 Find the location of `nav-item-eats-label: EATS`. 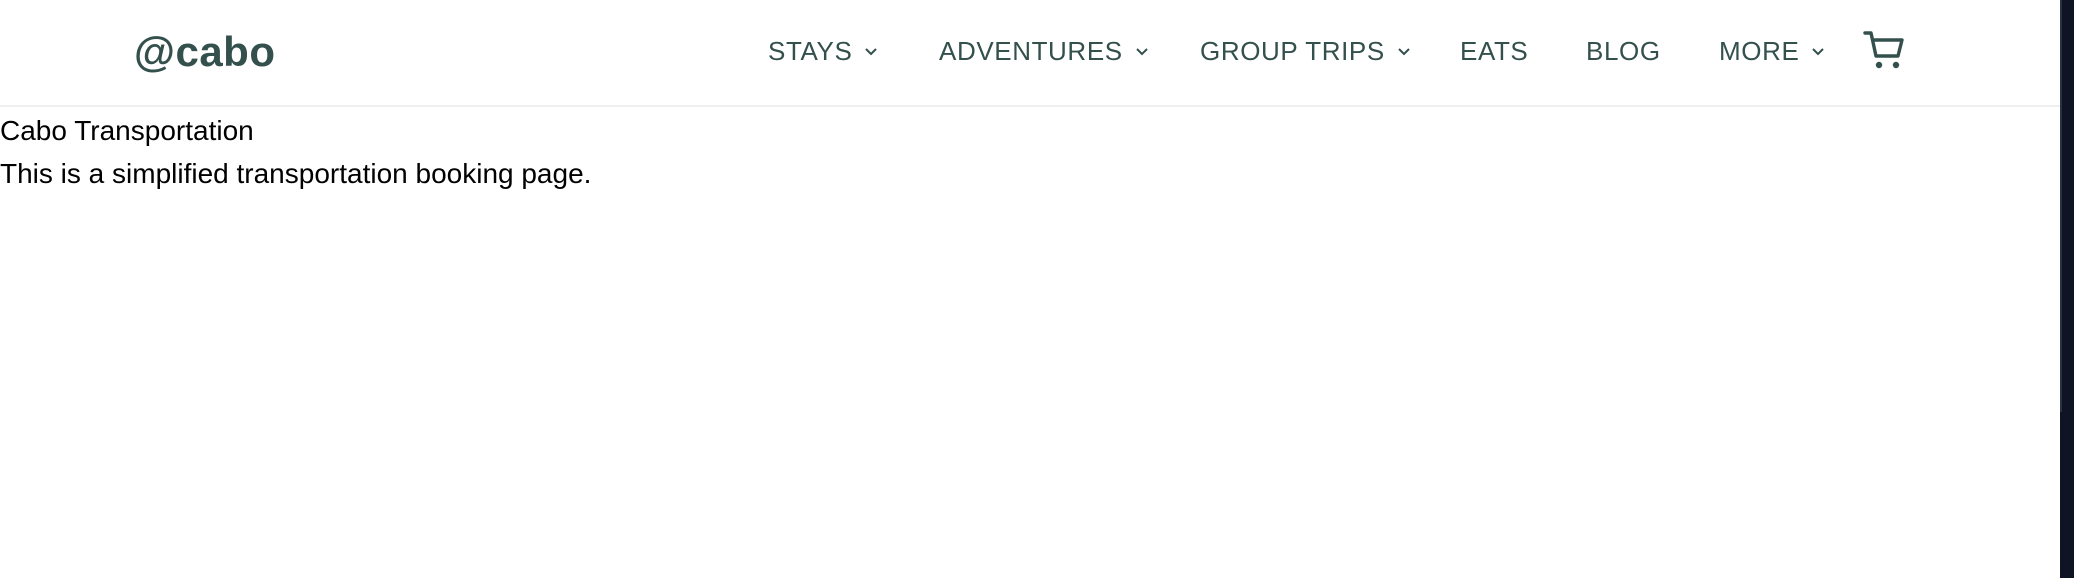

nav-item-eats-label: EATS is located at coordinates (1494, 50).